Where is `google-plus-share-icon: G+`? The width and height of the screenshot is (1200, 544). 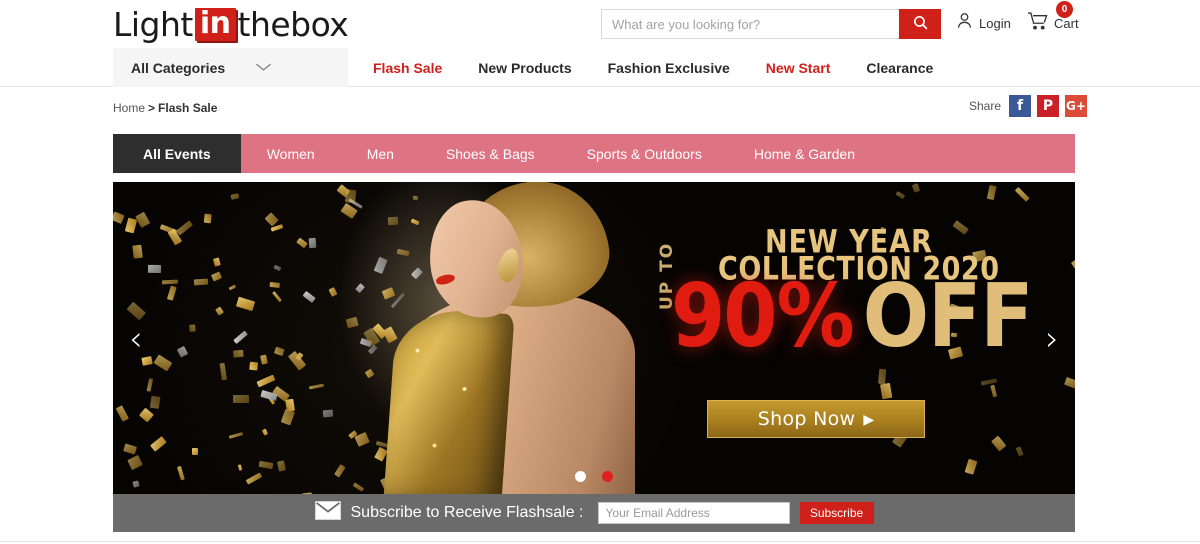
google-plus-share-icon: G+ is located at coordinates (1076, 106).